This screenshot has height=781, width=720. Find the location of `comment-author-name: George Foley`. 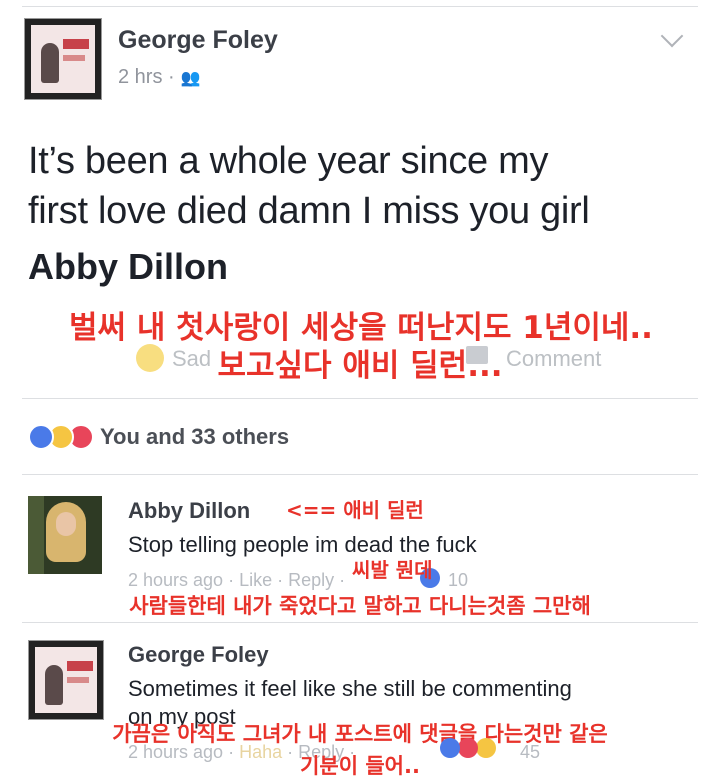

comment-author-name: George Foley is located at coordinates (198, 655).